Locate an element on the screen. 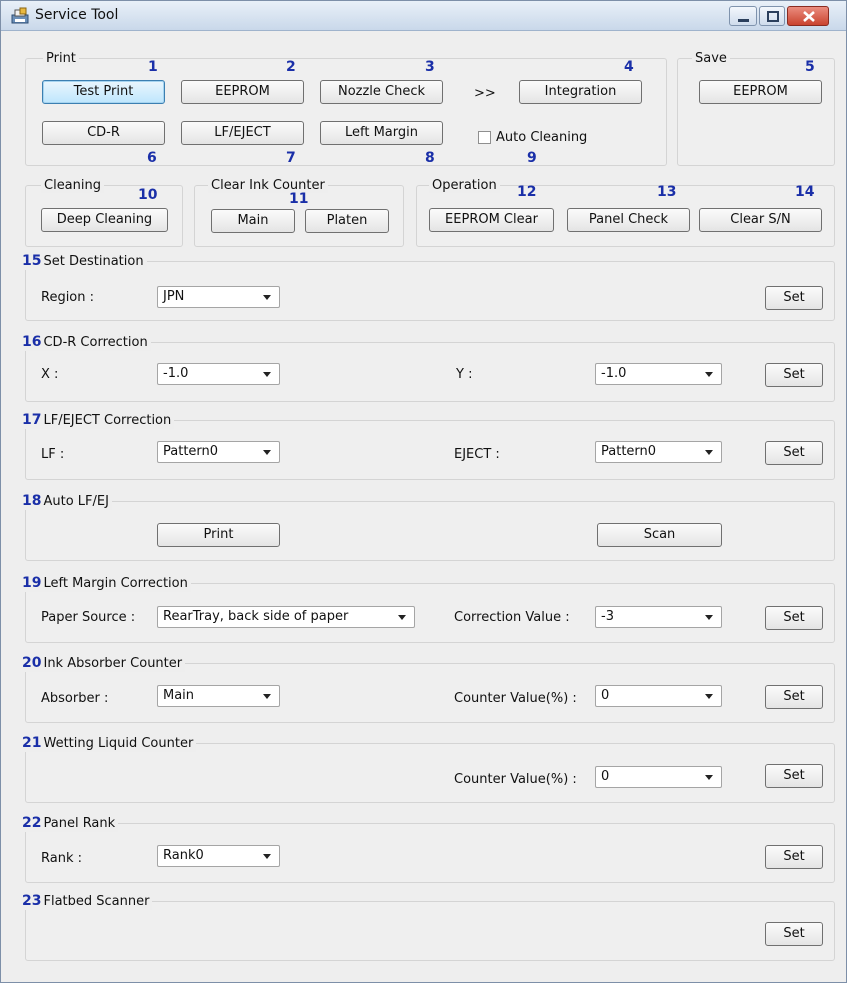 Image resolution: width=847 pixels, height=983 pixels. print-group is located at coordinates (346, 112).